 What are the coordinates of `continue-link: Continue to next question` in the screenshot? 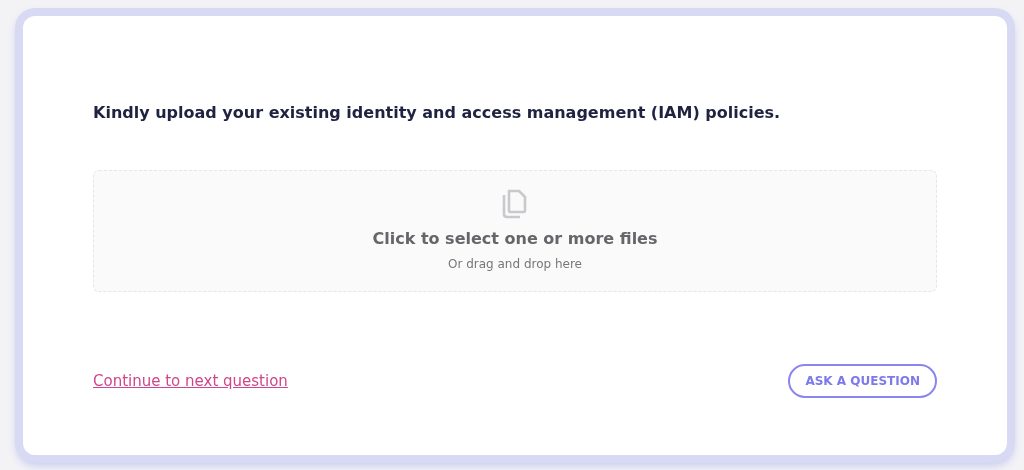 It's located at (190, 381).